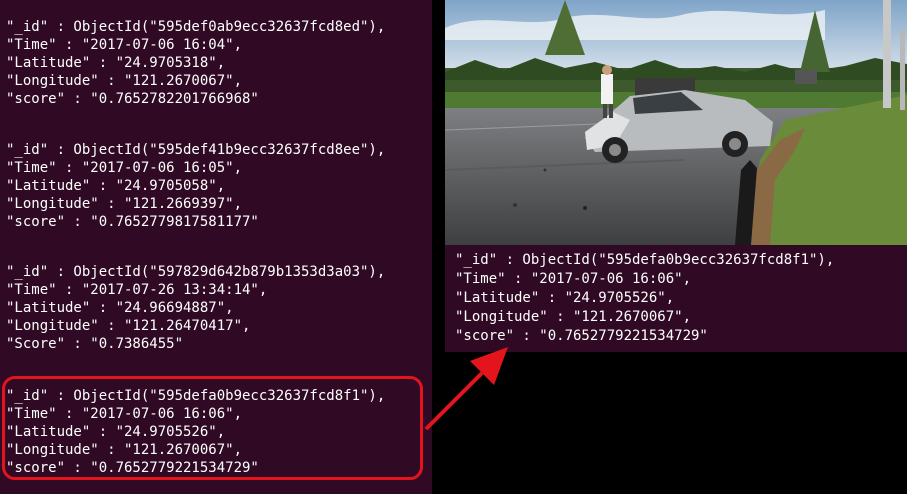 The image size is (907, 494). What do you see at coordinates (124, 204) in the screenshot?
I see `record-longitude: "Longitude" : "121.2669397",` at bounding box center [124, 204].